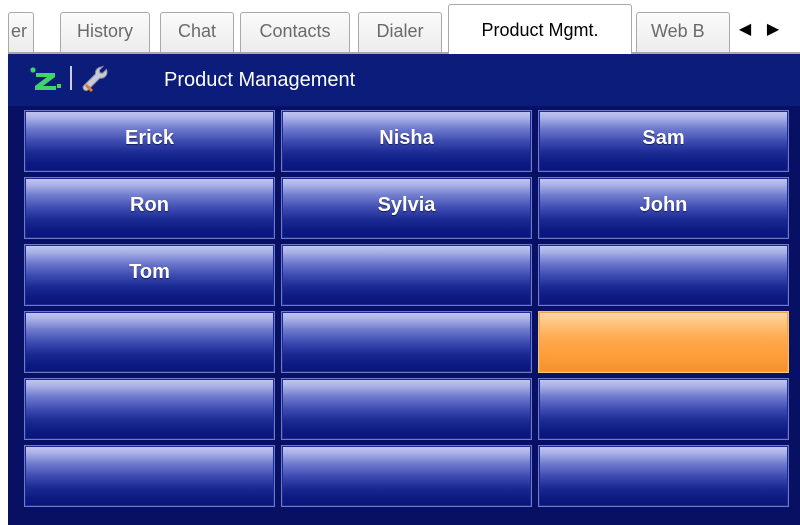  What do you see at coordinates (663, 208) in the screenshot?
I see `grid-button: John` at bounding box center [663, 208].